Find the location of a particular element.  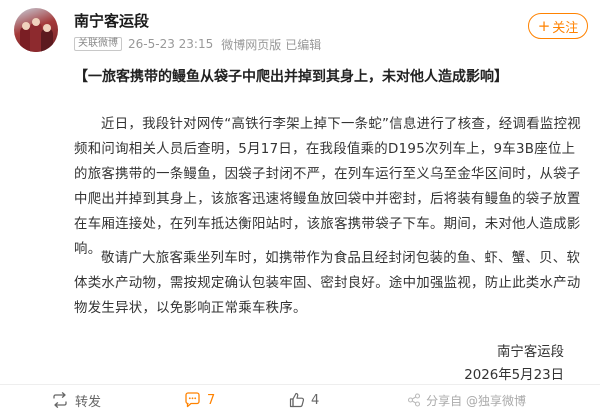

author-avatar is located at coordinates (36, 30).